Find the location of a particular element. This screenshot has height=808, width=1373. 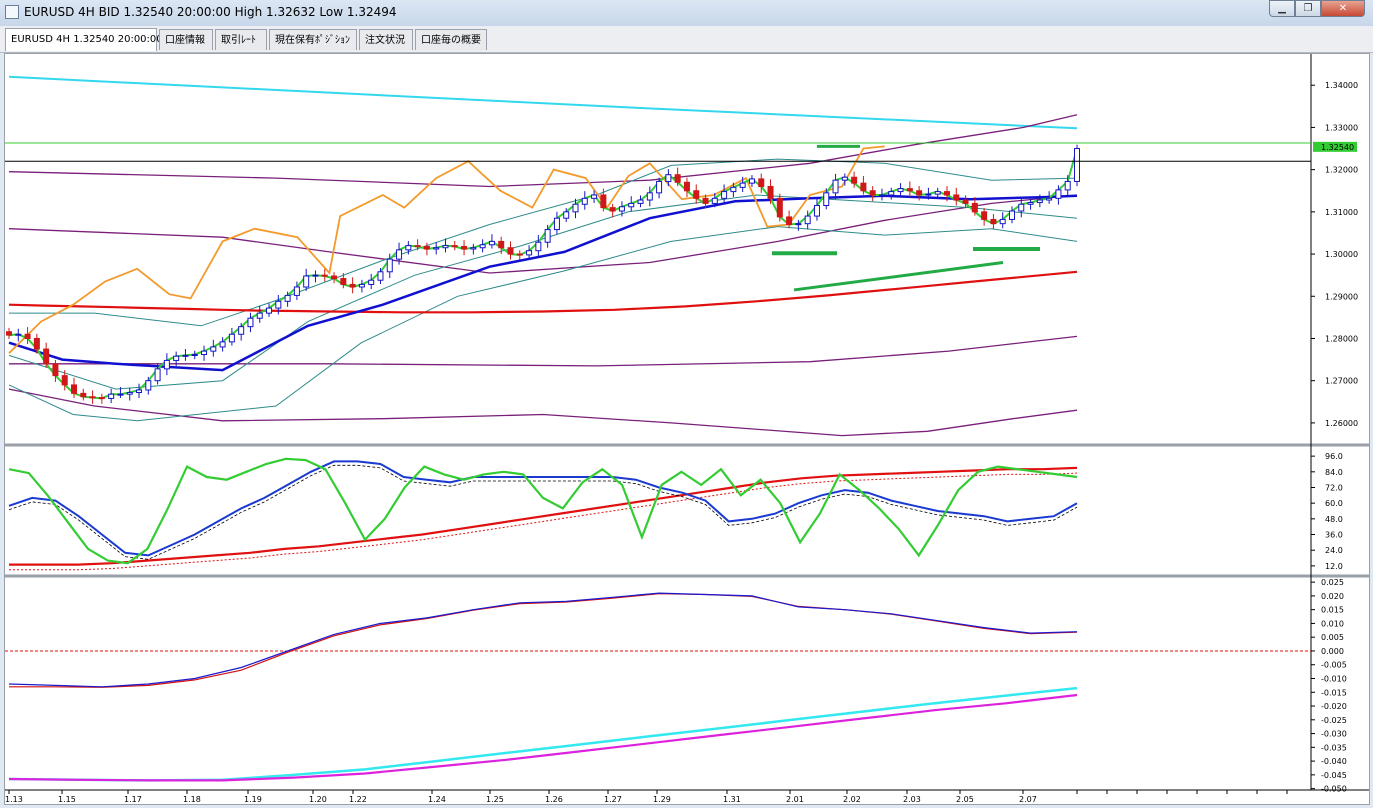

lower-cyan-line is located at coordinates (543, 734).